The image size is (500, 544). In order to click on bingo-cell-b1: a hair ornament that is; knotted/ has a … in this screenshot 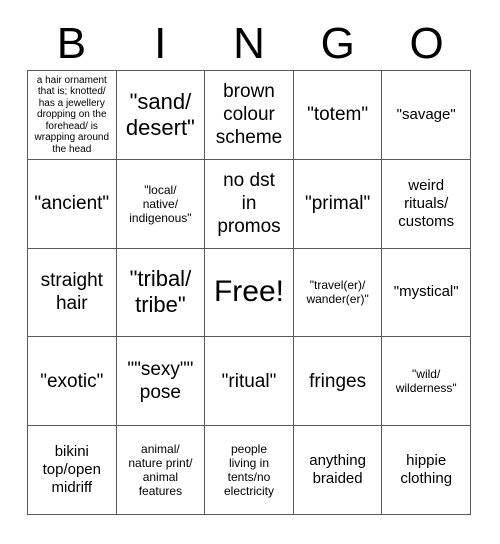, I will do `click(72, 115)`.